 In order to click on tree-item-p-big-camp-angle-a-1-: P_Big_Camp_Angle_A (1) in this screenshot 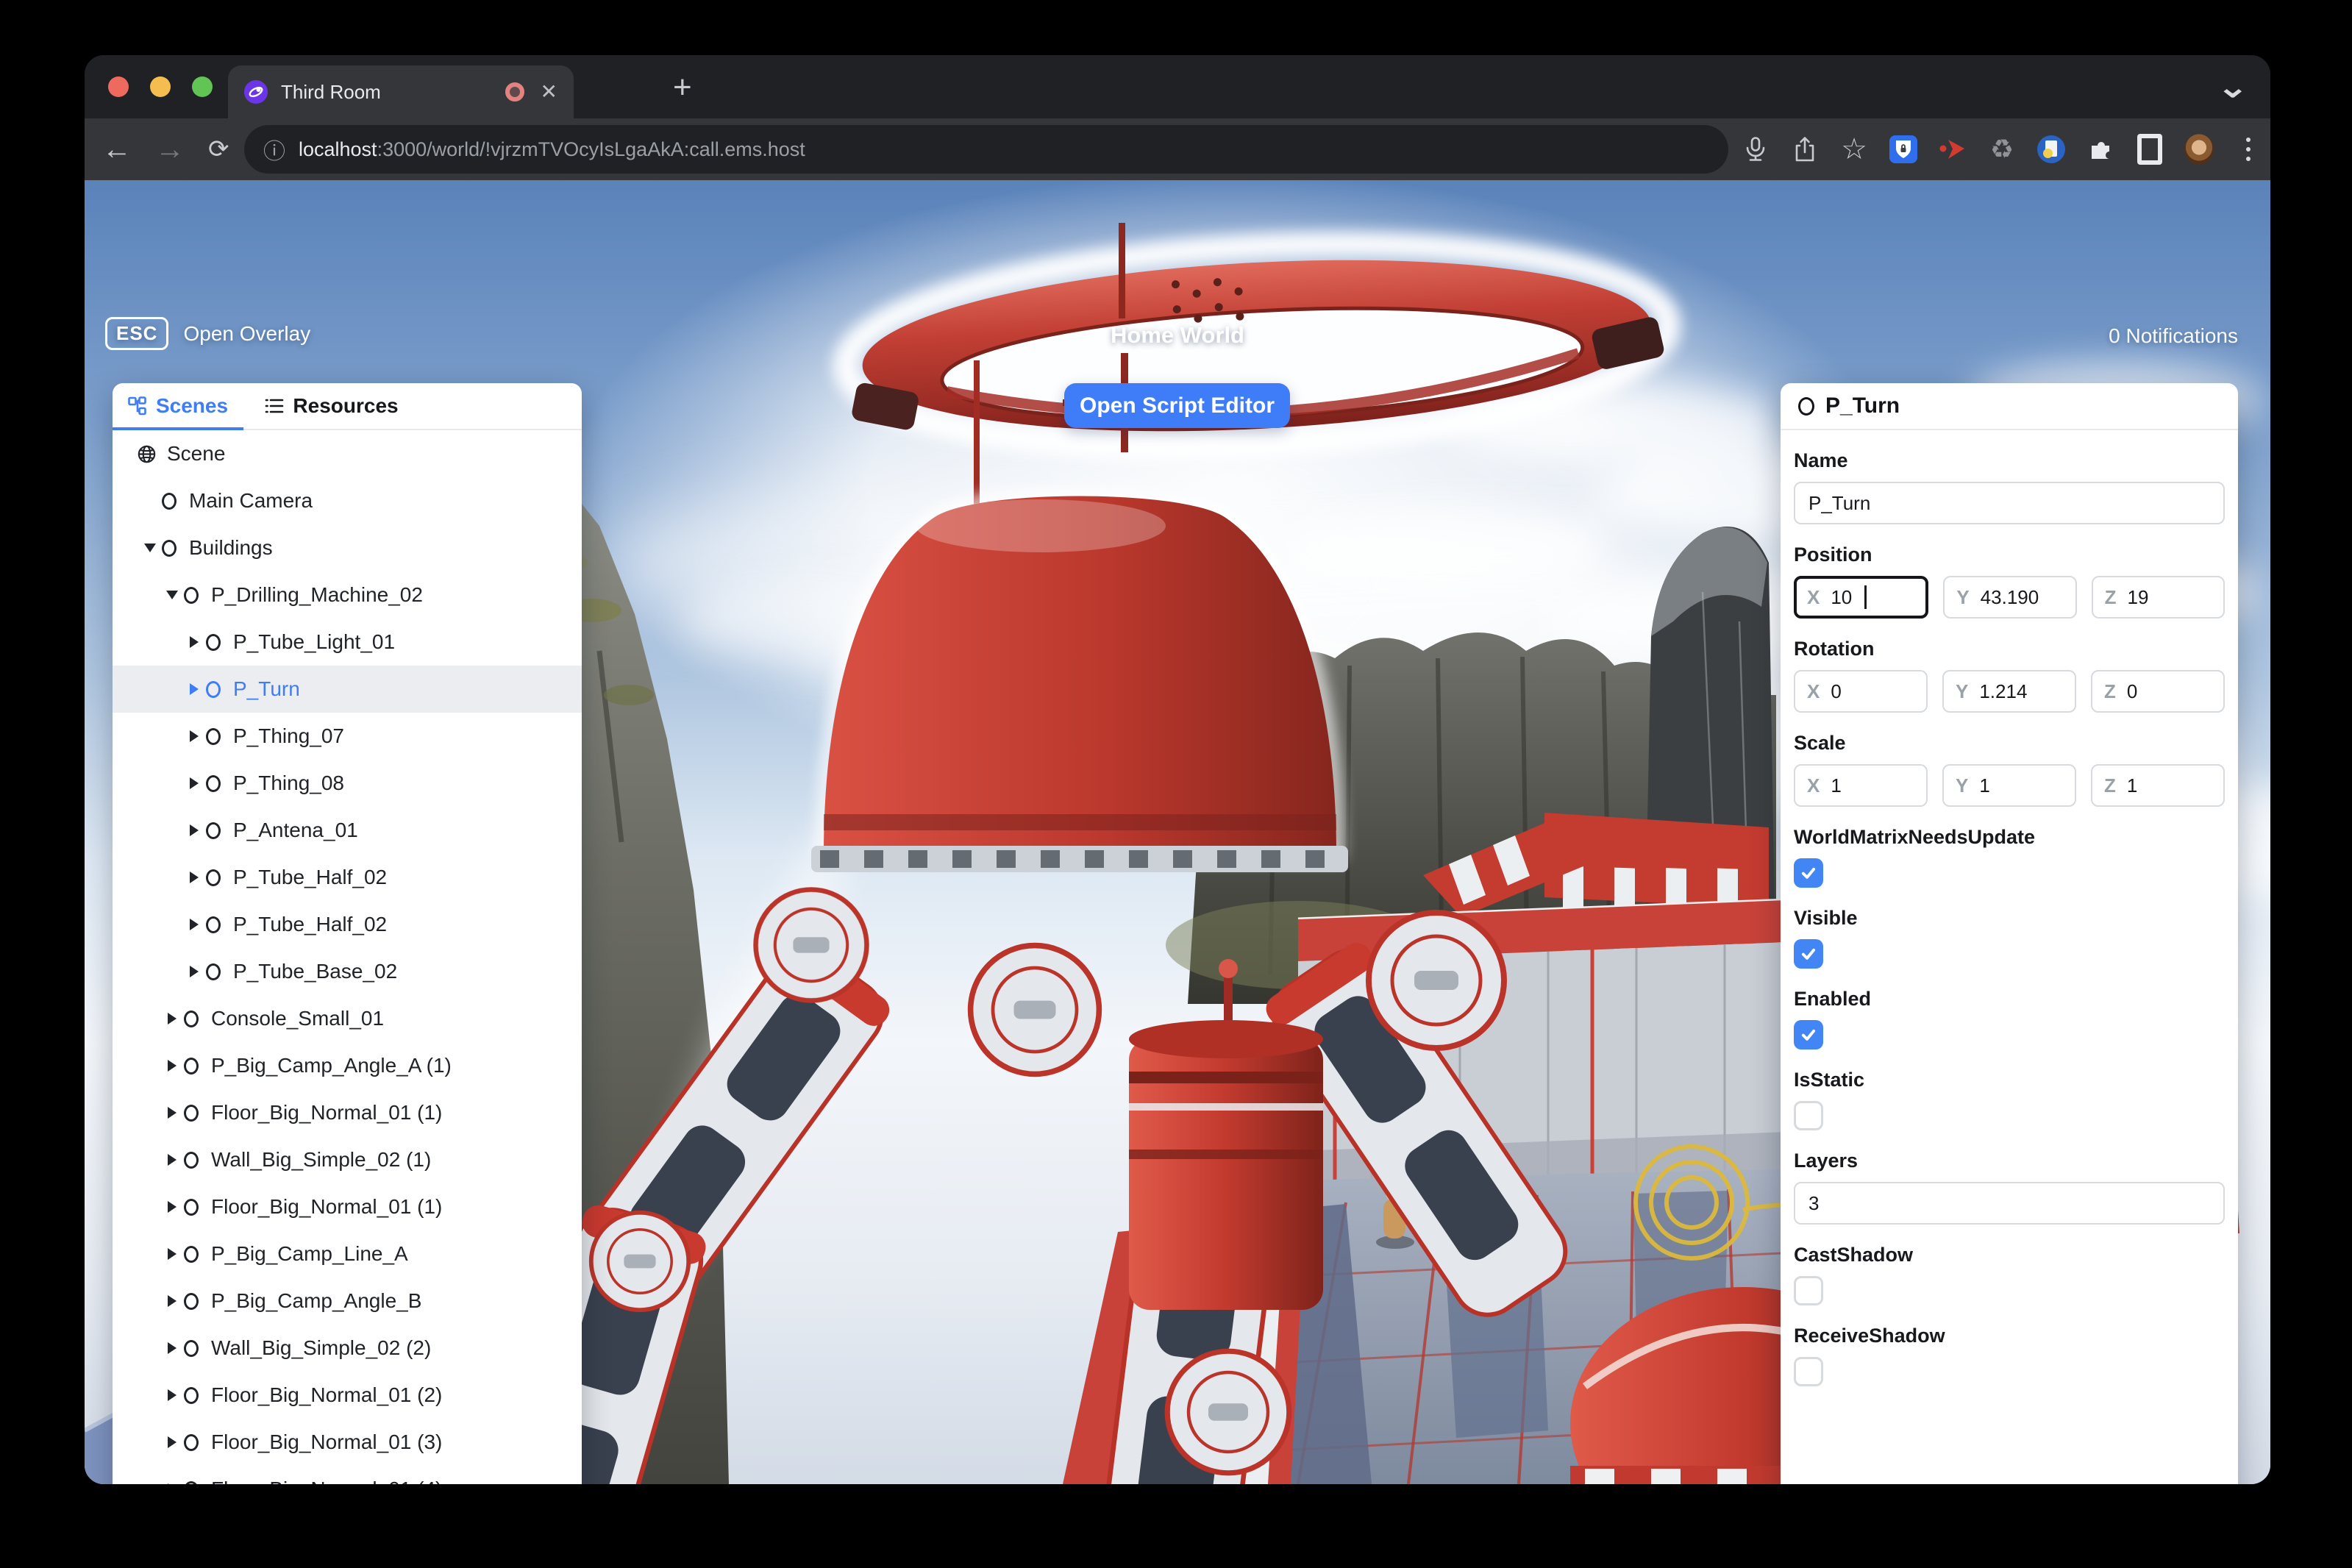, I will do `click(347, 1065)`.